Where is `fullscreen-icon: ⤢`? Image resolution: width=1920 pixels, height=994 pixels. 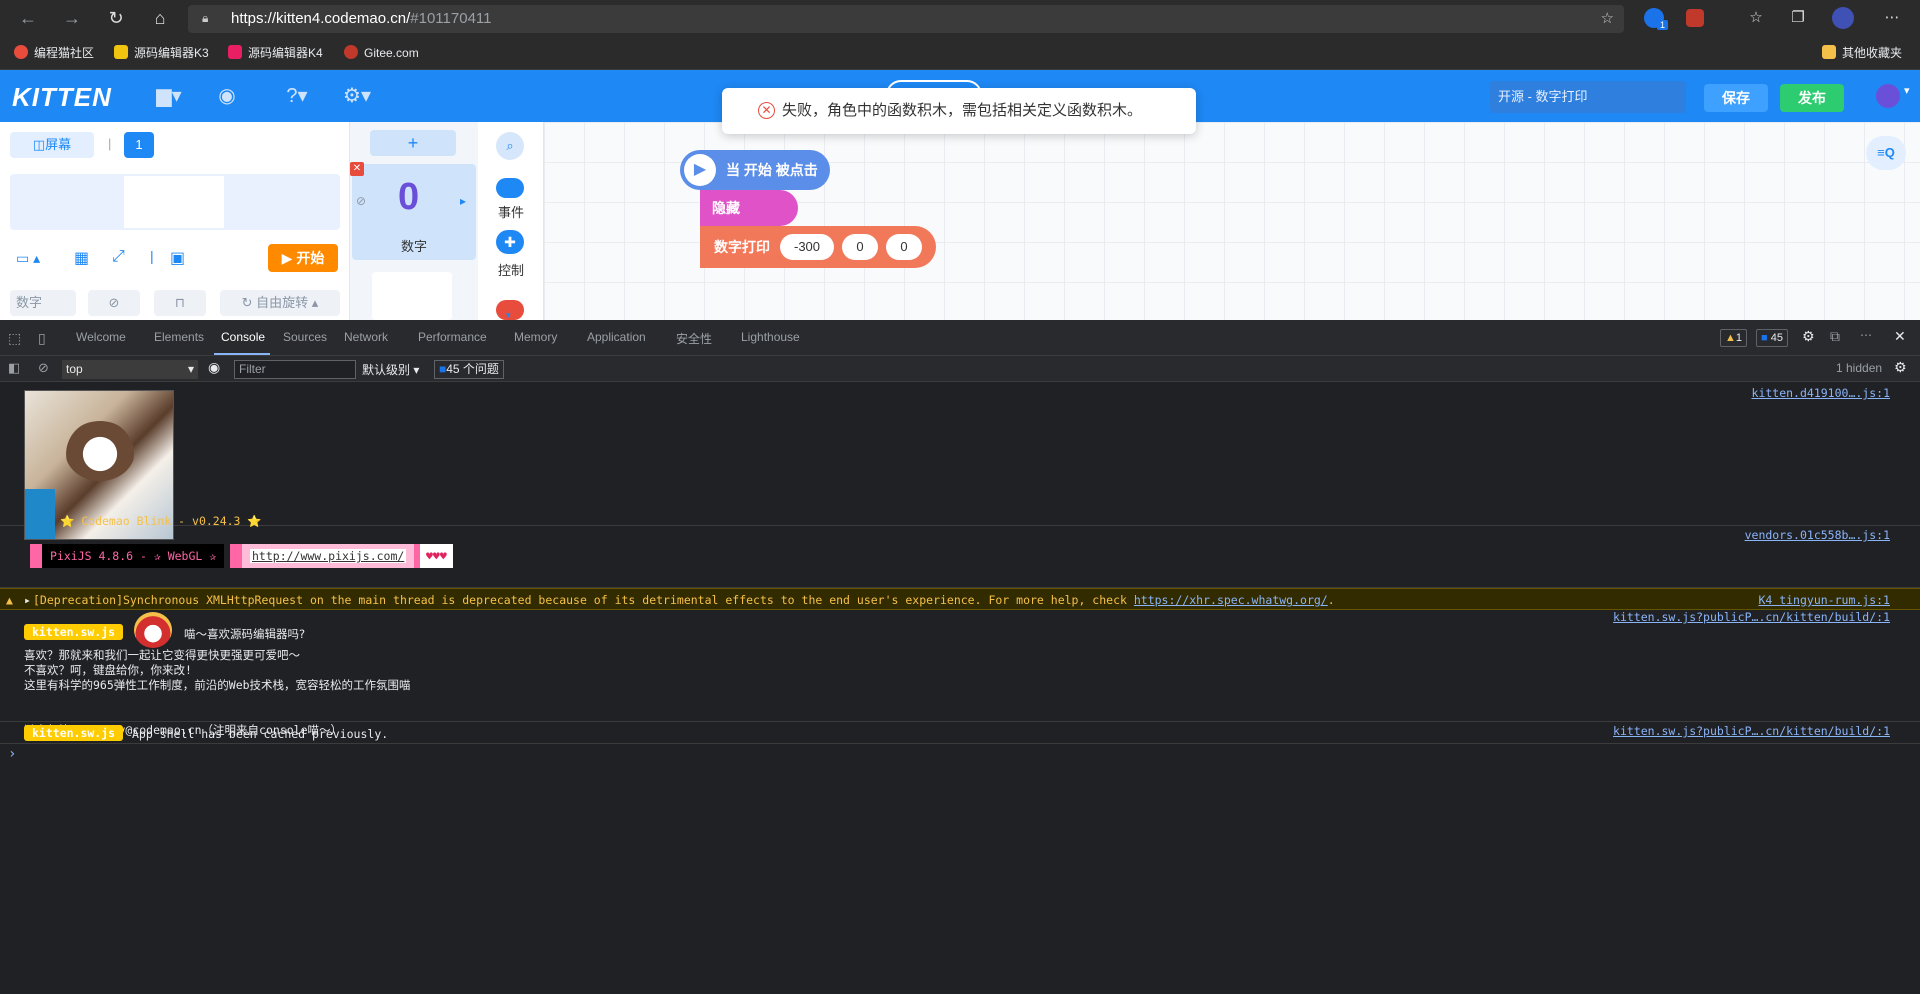 fullscreen-icon: ⤢ is located at coordinates (118, 257).